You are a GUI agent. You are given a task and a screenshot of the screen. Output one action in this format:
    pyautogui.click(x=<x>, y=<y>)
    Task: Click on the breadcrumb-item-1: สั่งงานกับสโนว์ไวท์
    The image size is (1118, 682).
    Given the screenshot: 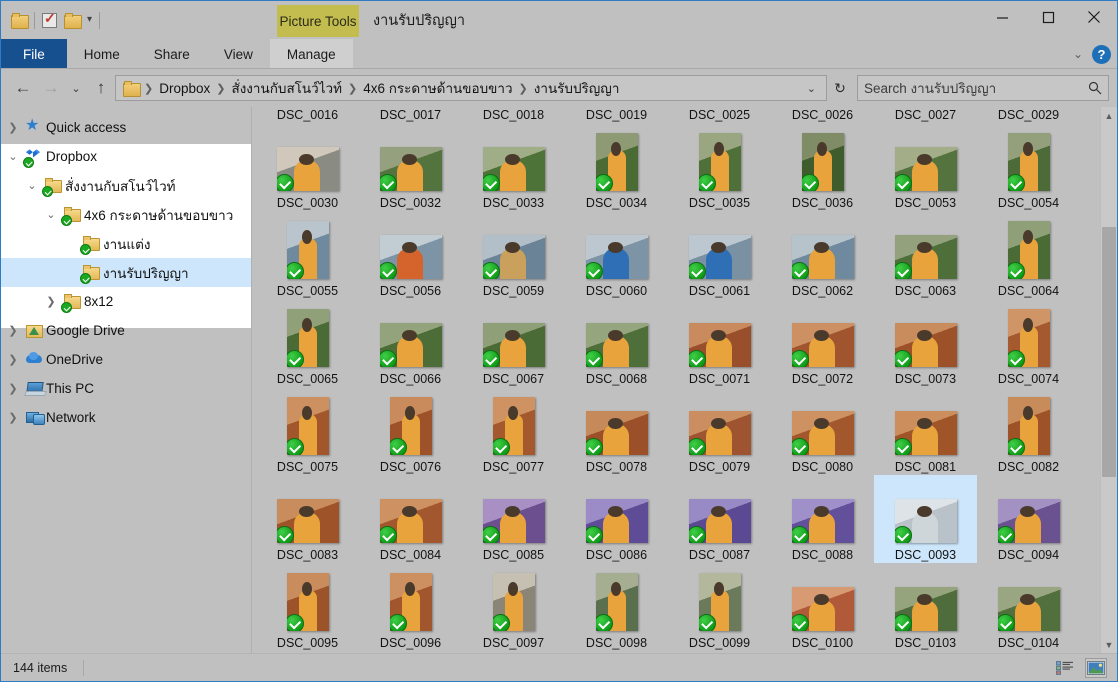 What is the action you would take?
    pyautogui.click(x=286, y=88)
    